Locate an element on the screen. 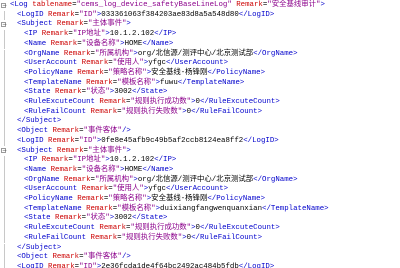 The height and width of the screenshot is (268, 400). xml-tag: <State is located at coordinates (40, 218).